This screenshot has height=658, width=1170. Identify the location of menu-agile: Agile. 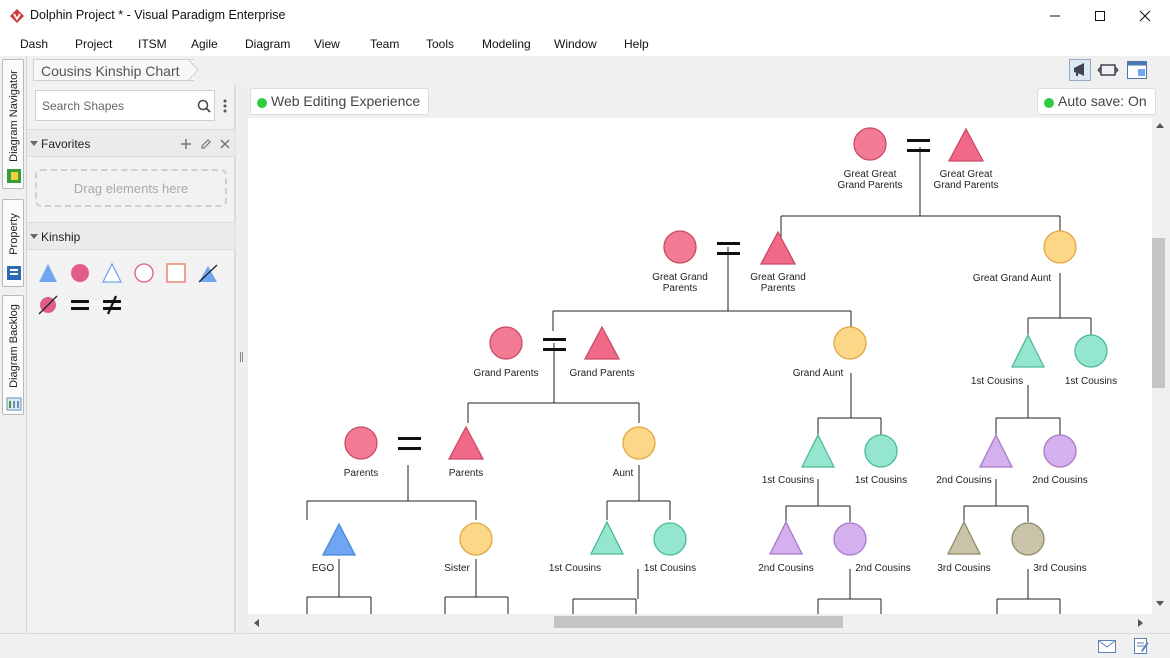
(204, 44).